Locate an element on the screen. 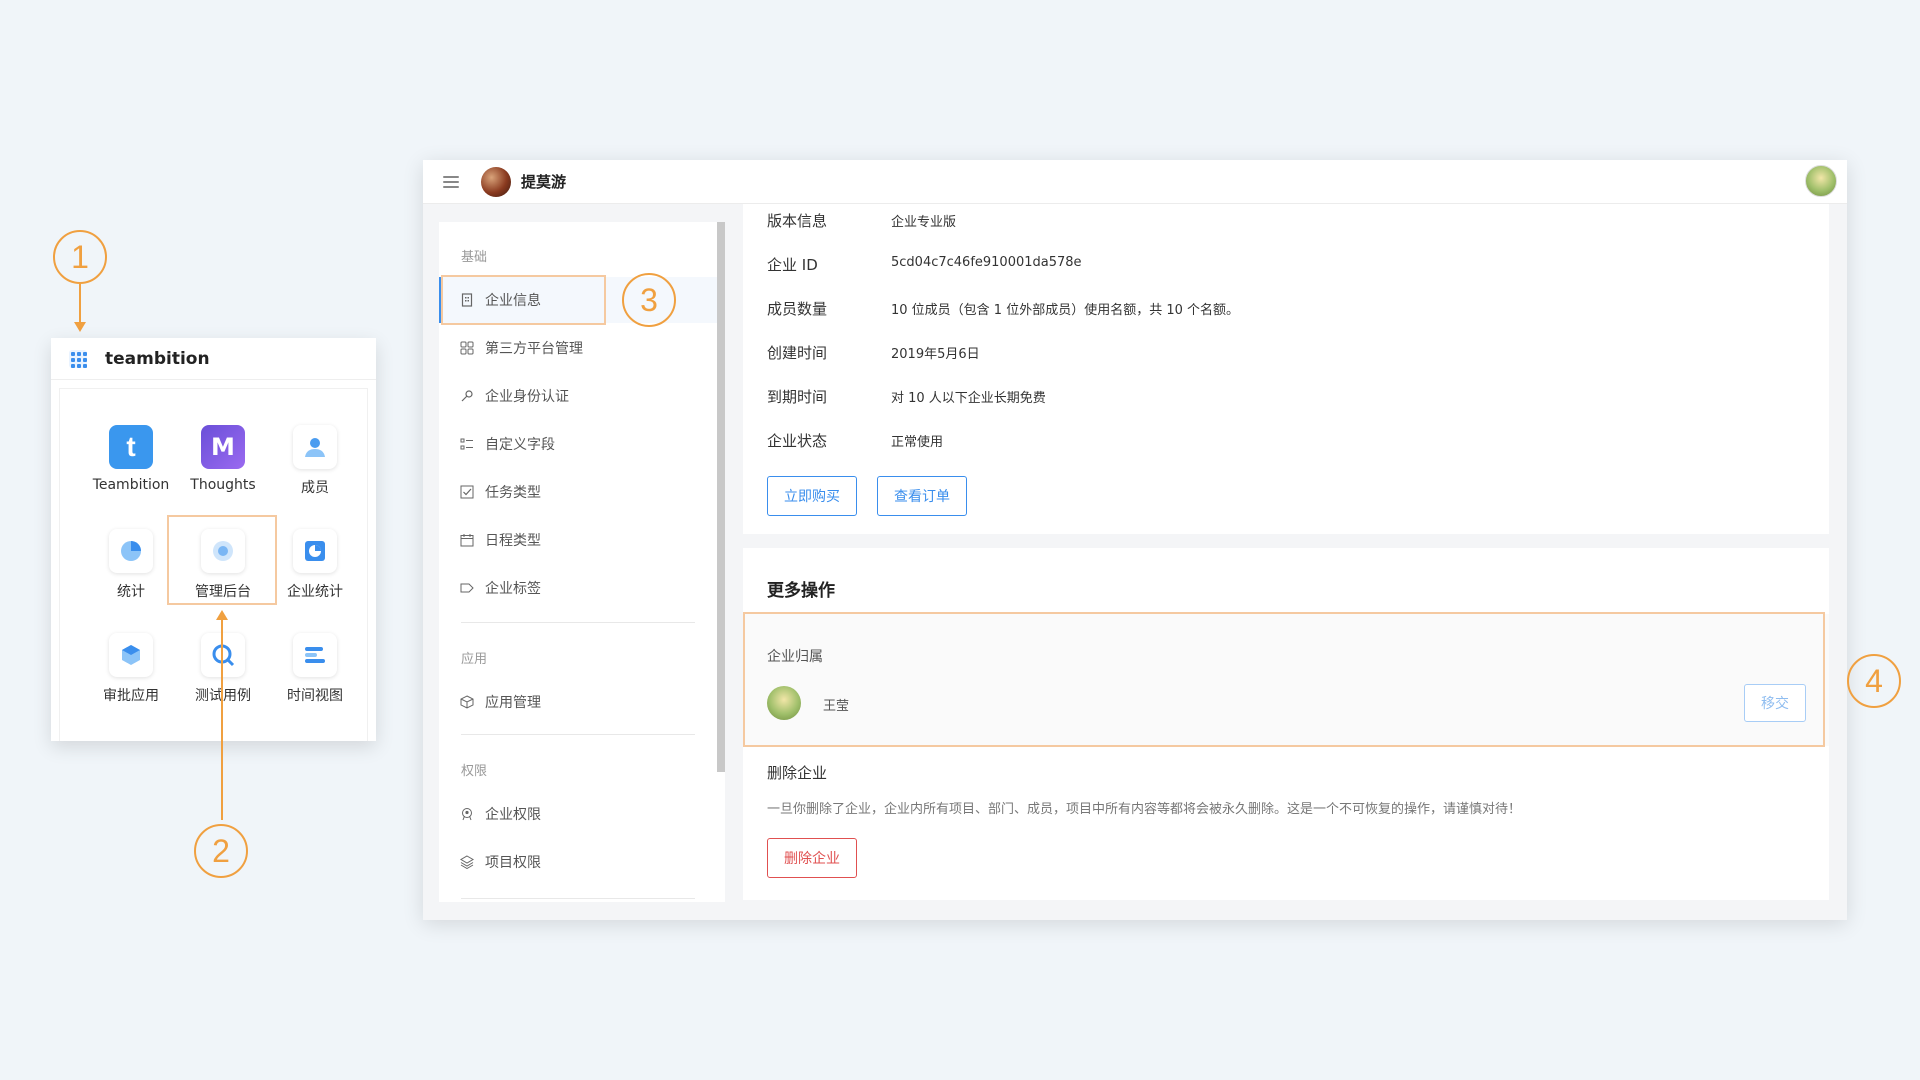 Image resolution: width=1920 pixels, height=1080 pixels. sidebar-item-label: 自定义字段 is located at coordinates (520, 445).